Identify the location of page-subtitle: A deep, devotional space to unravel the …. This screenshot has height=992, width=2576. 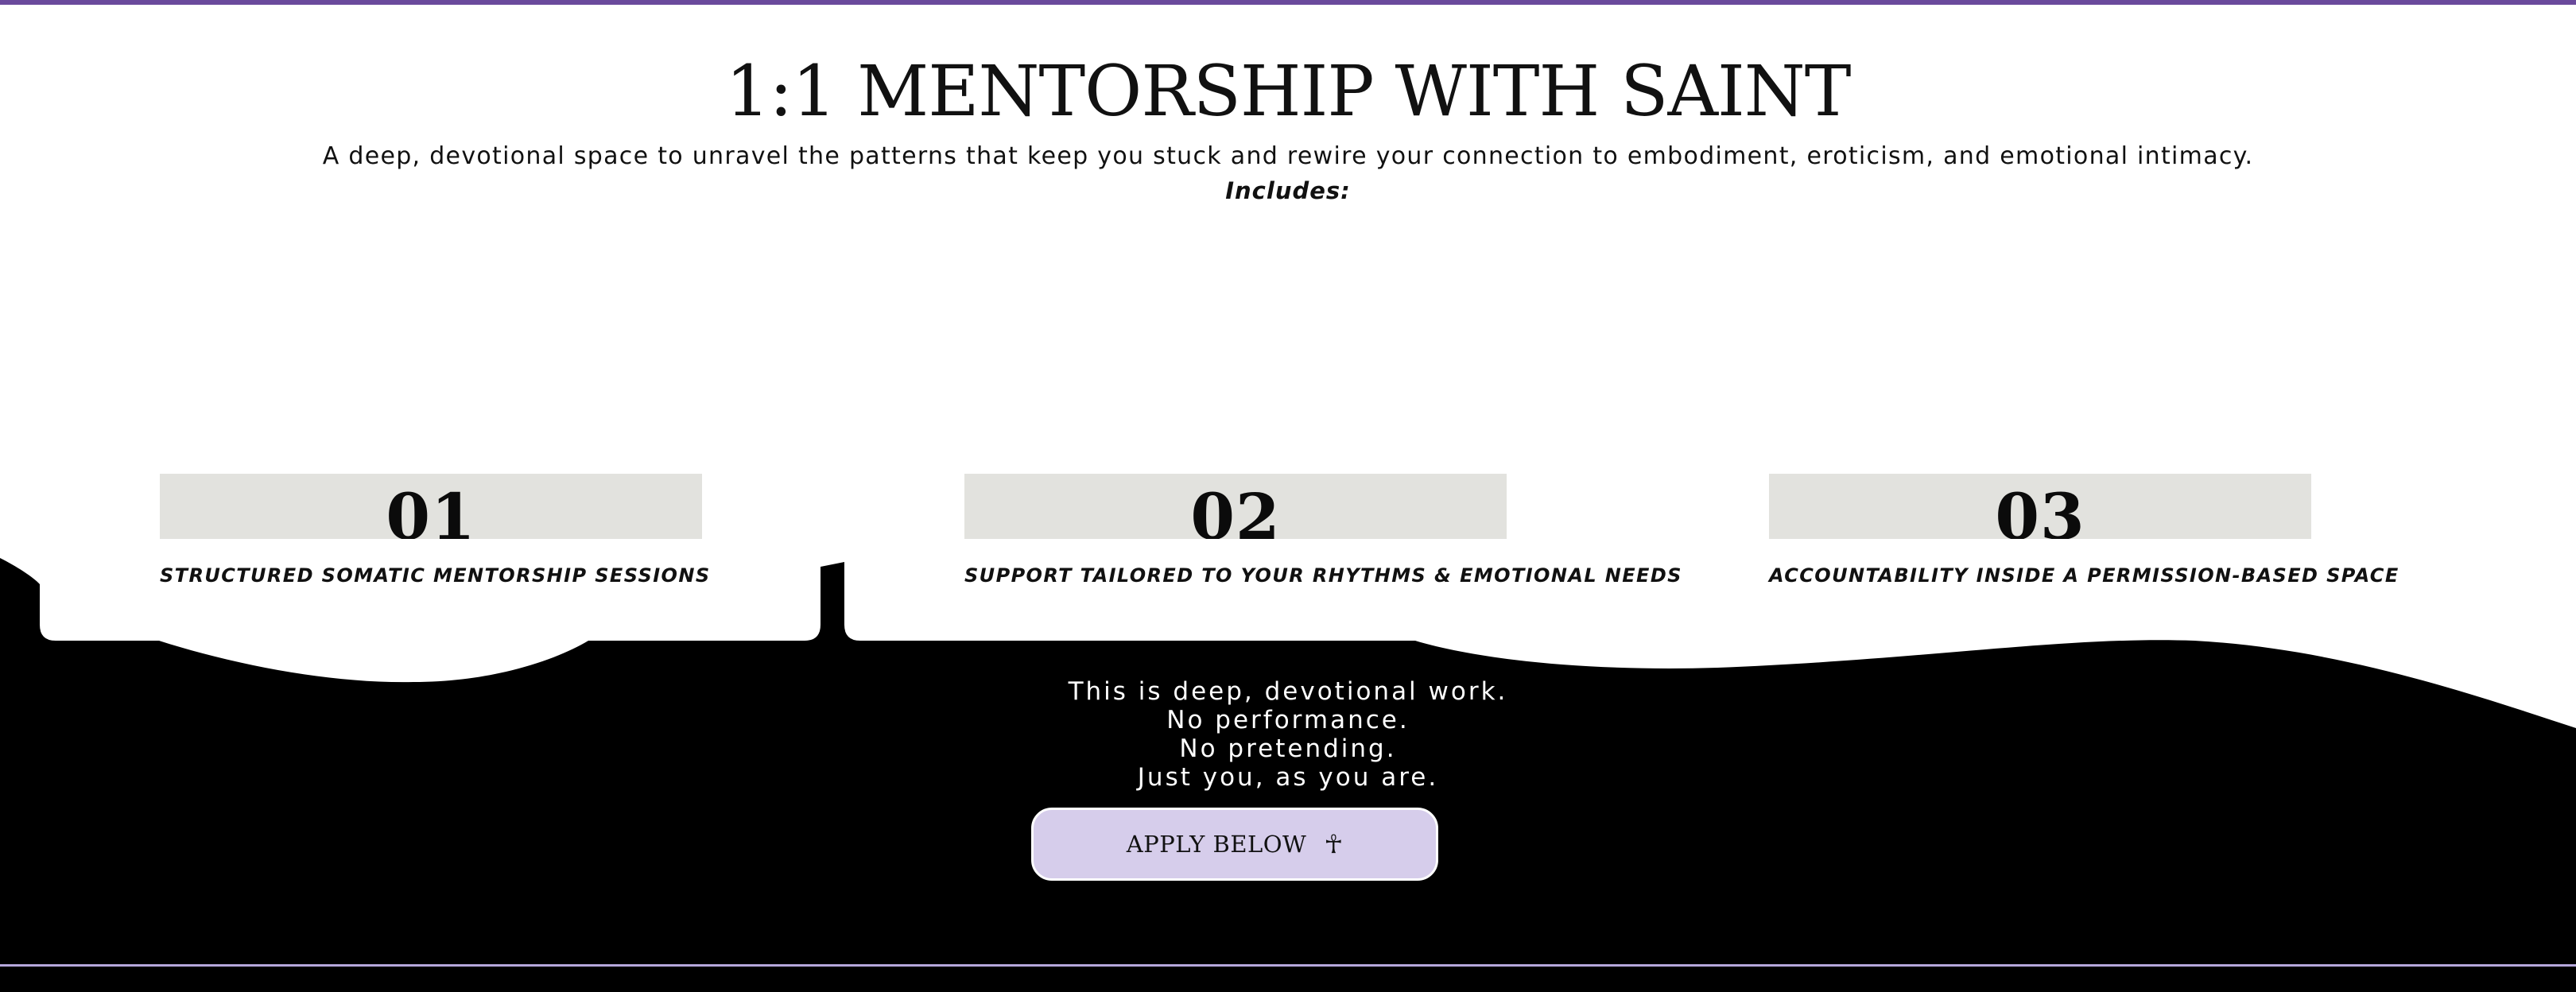
(1288, 156).